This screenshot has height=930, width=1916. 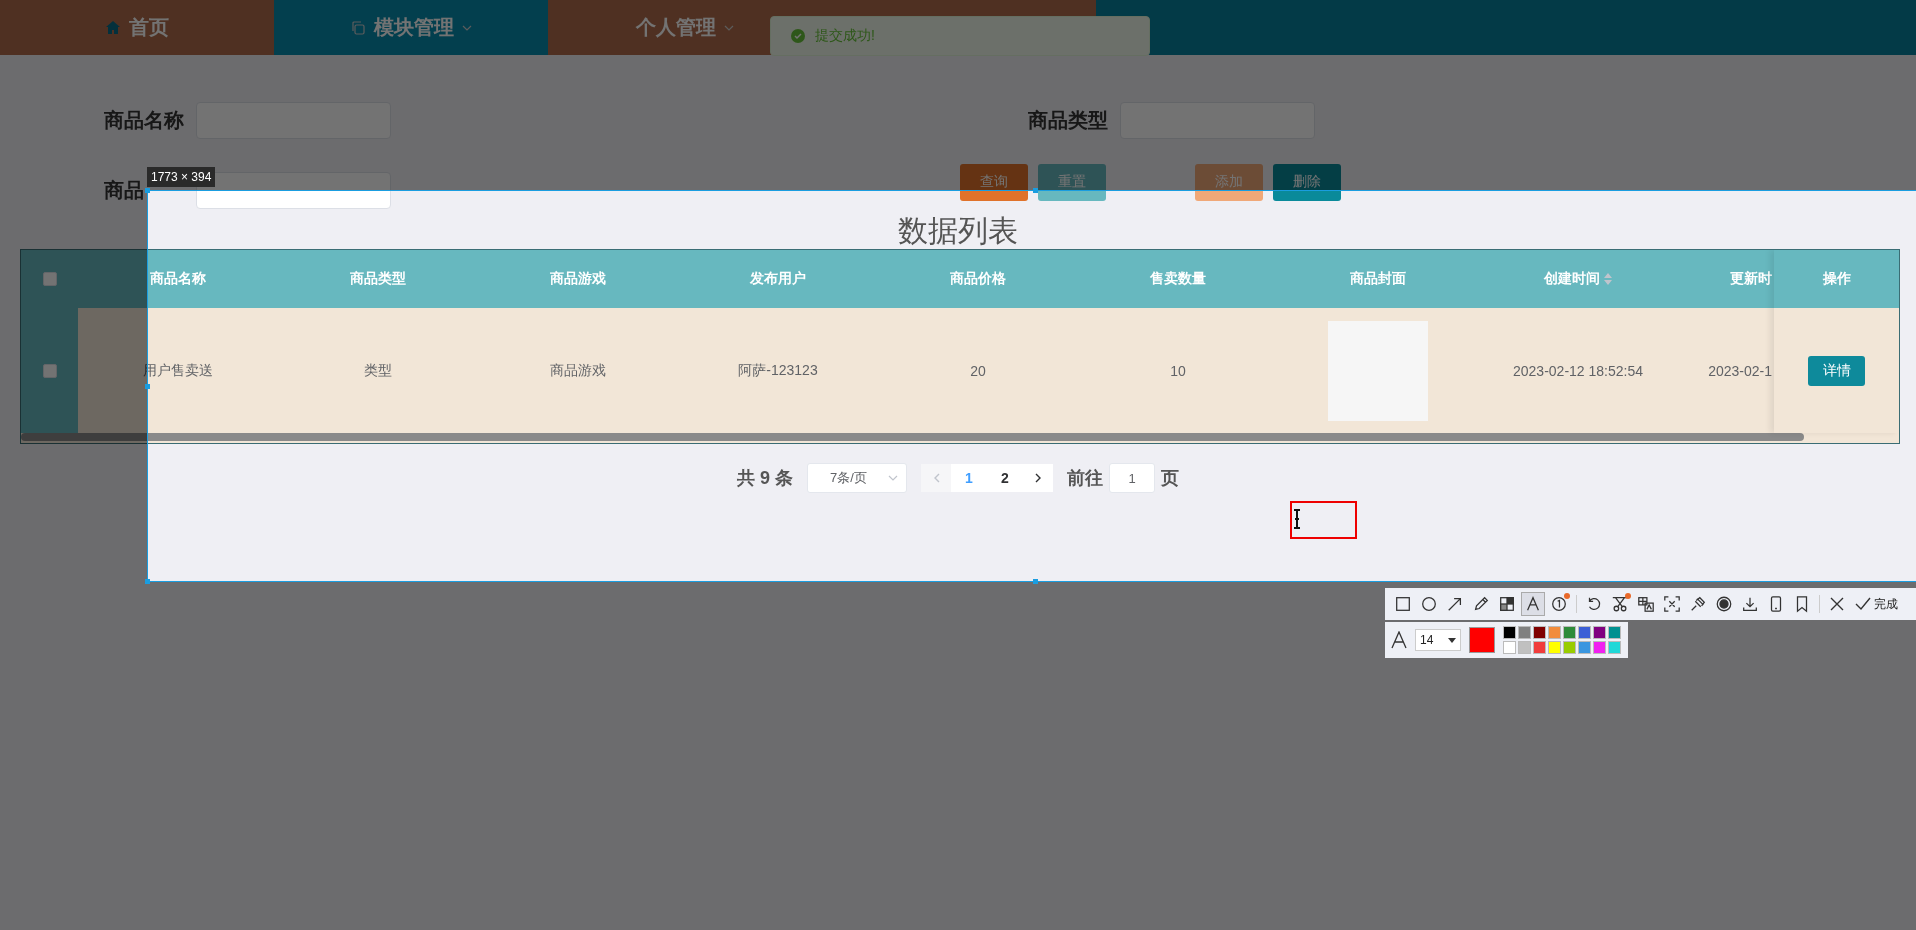 What do you see at coordinates (765, 478) in the screenshot?
I see `total-count: 共 9 条` at bounding box center [765, 478].